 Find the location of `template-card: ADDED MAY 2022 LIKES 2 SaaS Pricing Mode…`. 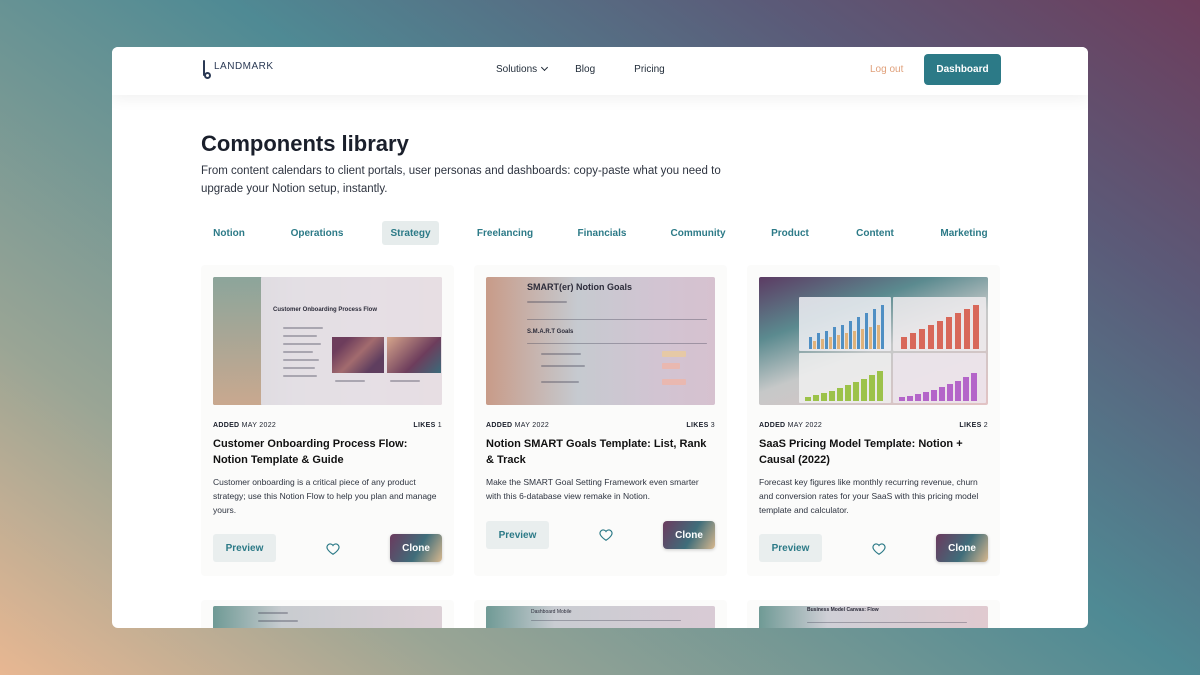

template-card: ADDED MAY 2022 LIKES 2 SaaS Pricing Mode… is located at coordinates (873, 420).